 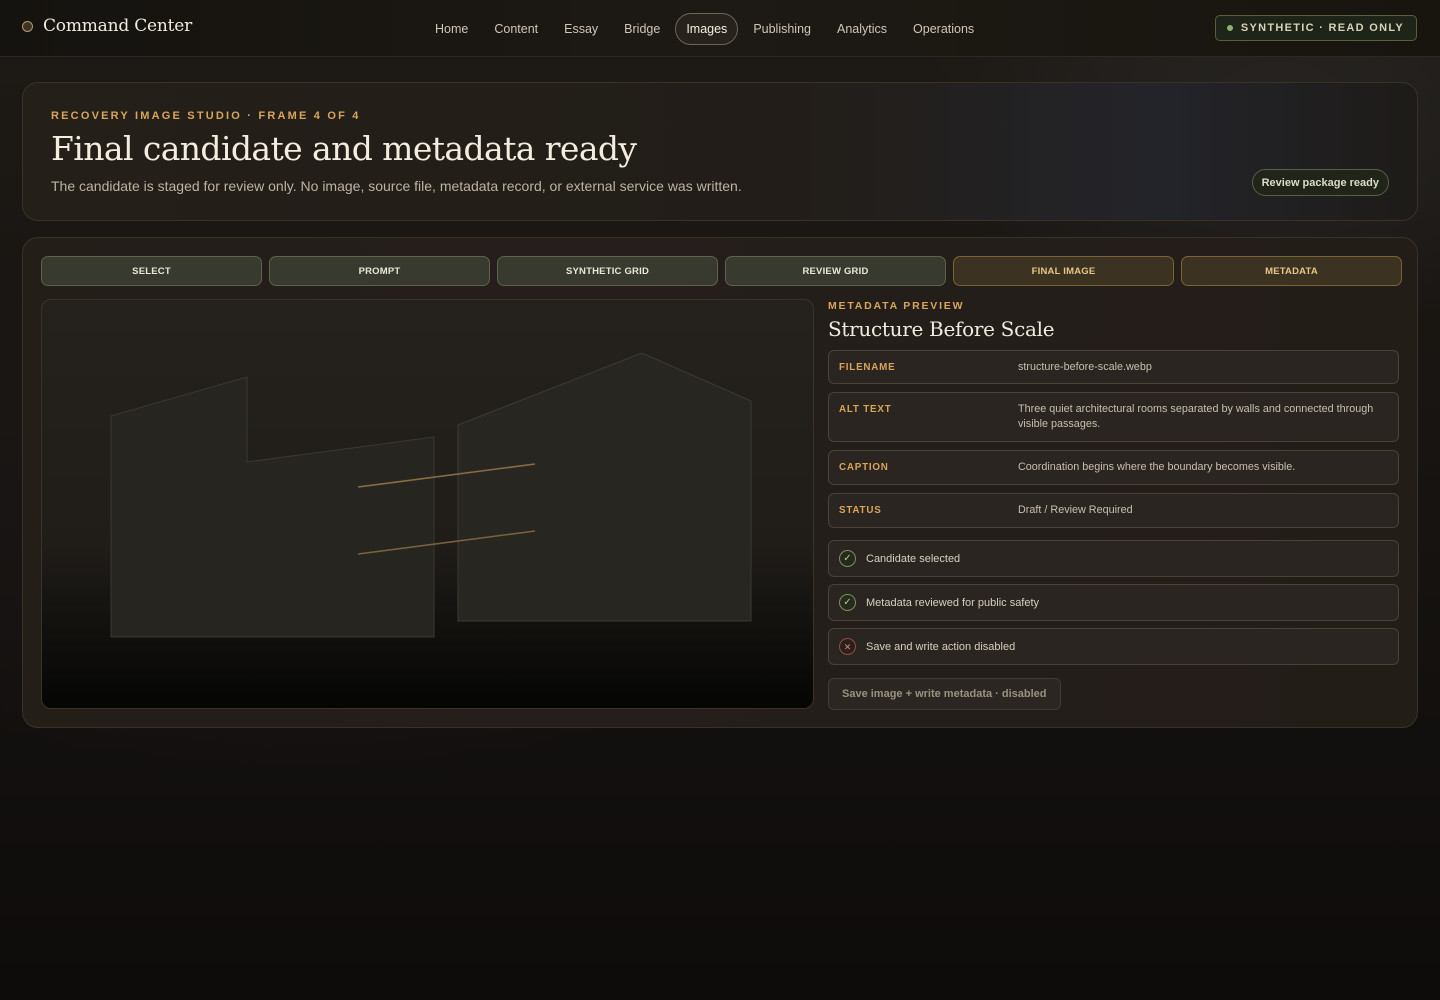 I want to click on field-key: ALT TEXT, so click(x=865, y=409).